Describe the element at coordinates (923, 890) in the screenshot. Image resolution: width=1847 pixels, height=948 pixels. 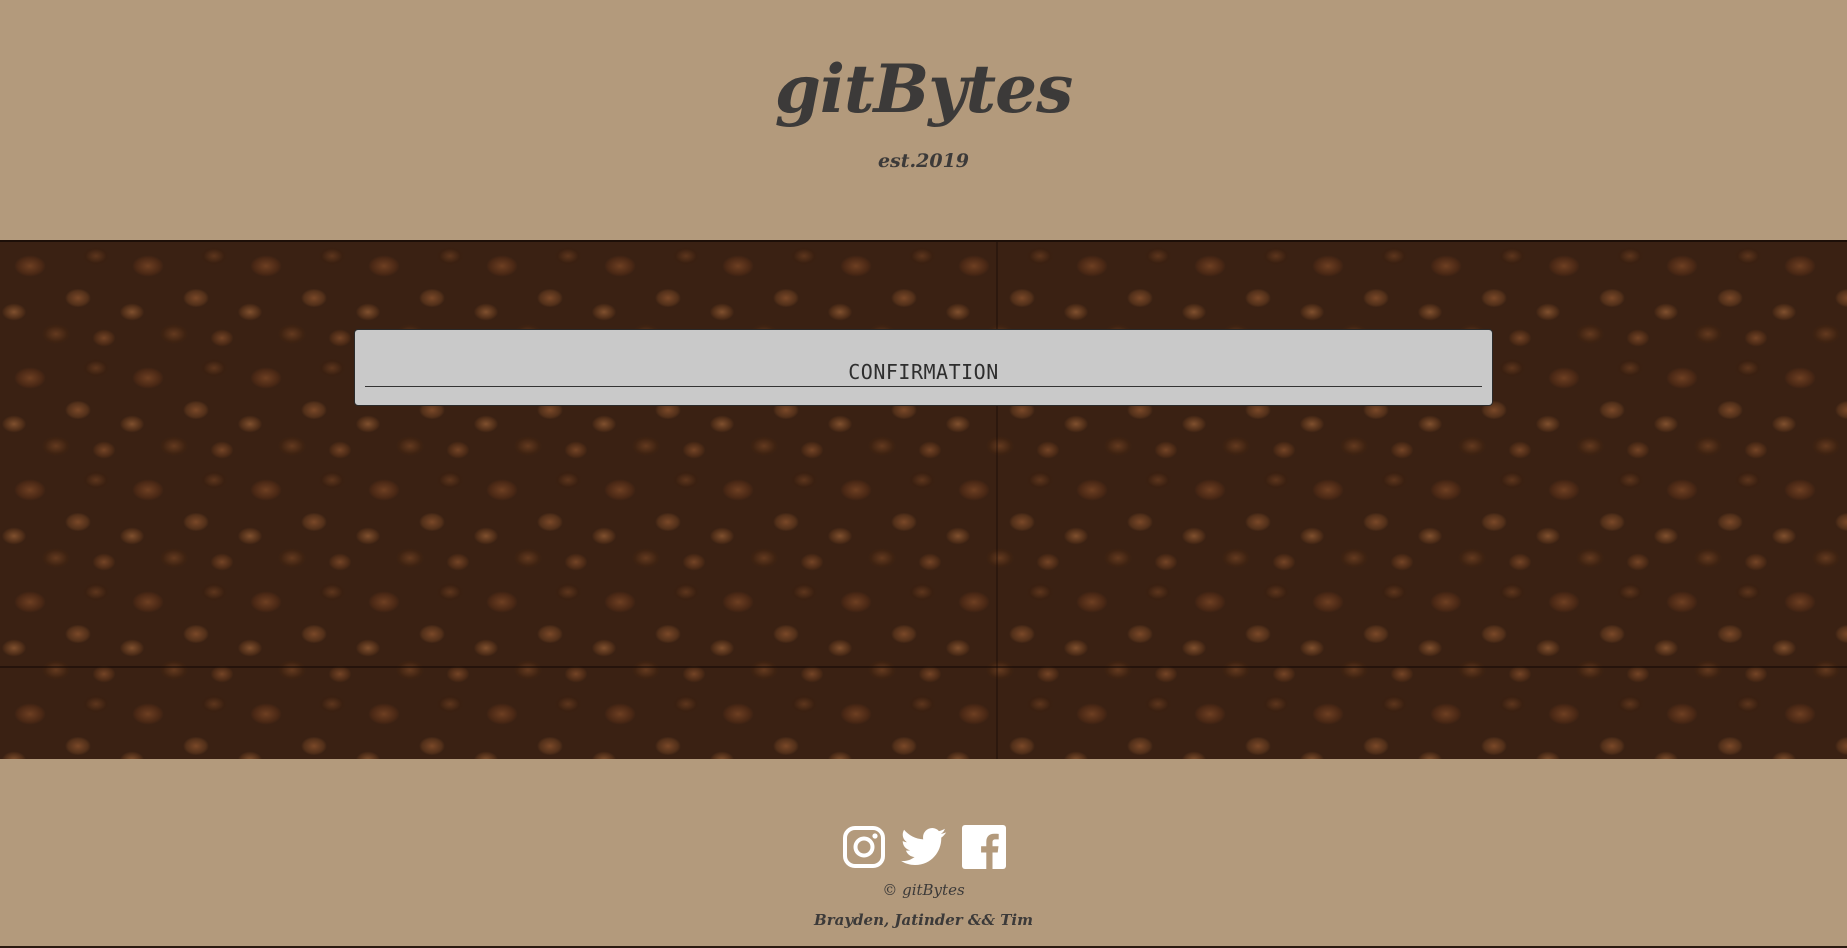
I see `copyright-text: © gitBytes` at that location.